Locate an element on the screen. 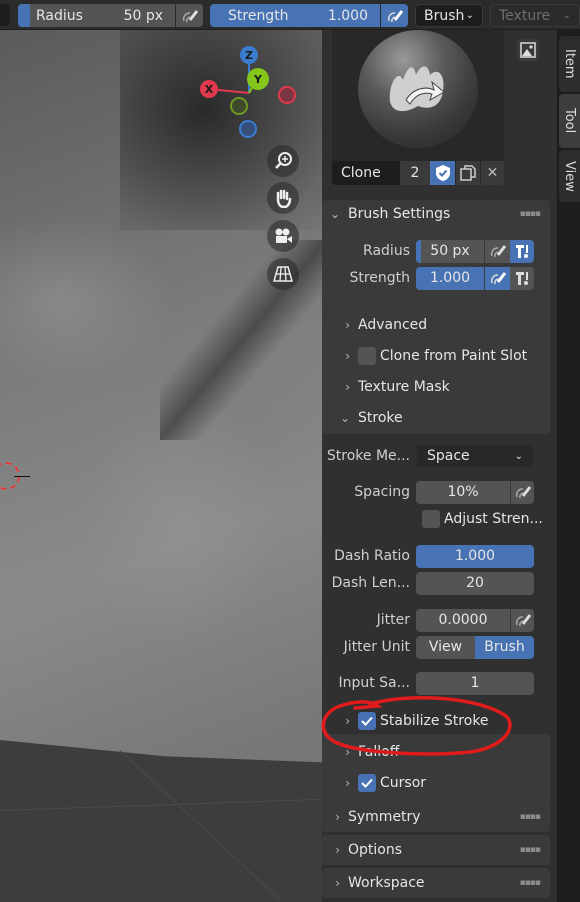 This screenshot has width=580, height=902. stroke-method-row: Stroke Me... Space ⌄ is located at coordinates (436, 456).